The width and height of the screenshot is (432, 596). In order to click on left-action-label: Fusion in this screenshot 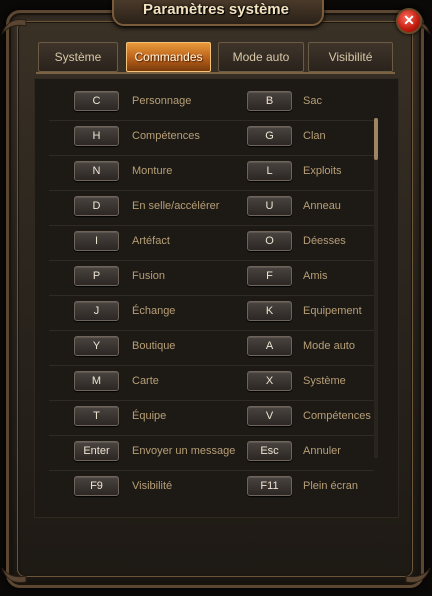, I will do `click(149, 276)`.